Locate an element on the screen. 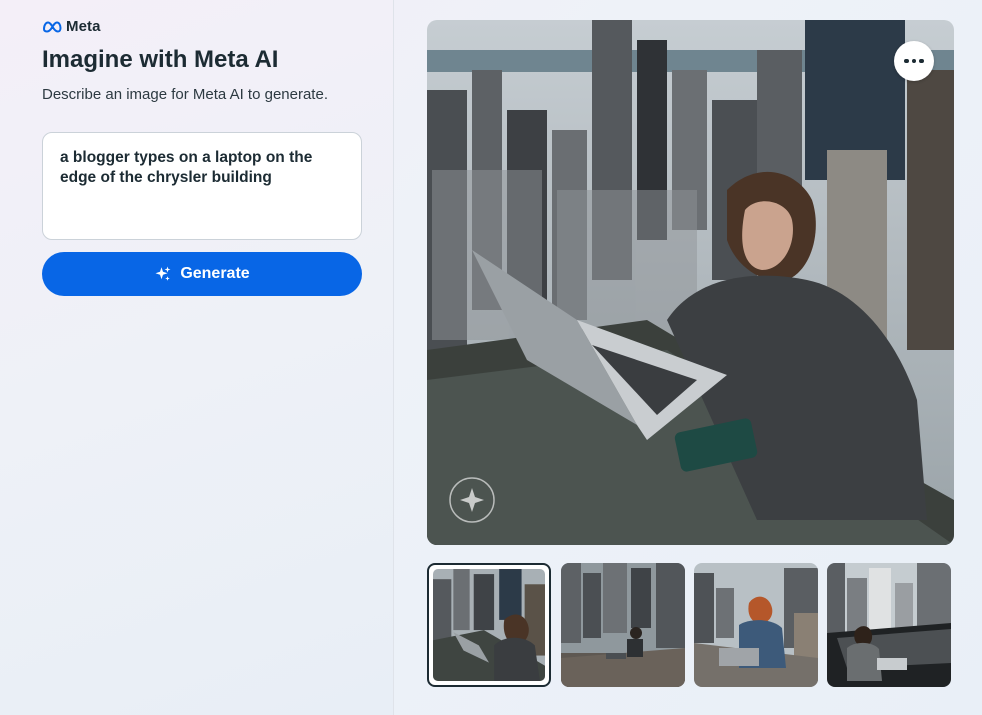 This screenshot has height=715, width=982. thumbnail-4-art is located at coordinates (889, 625).